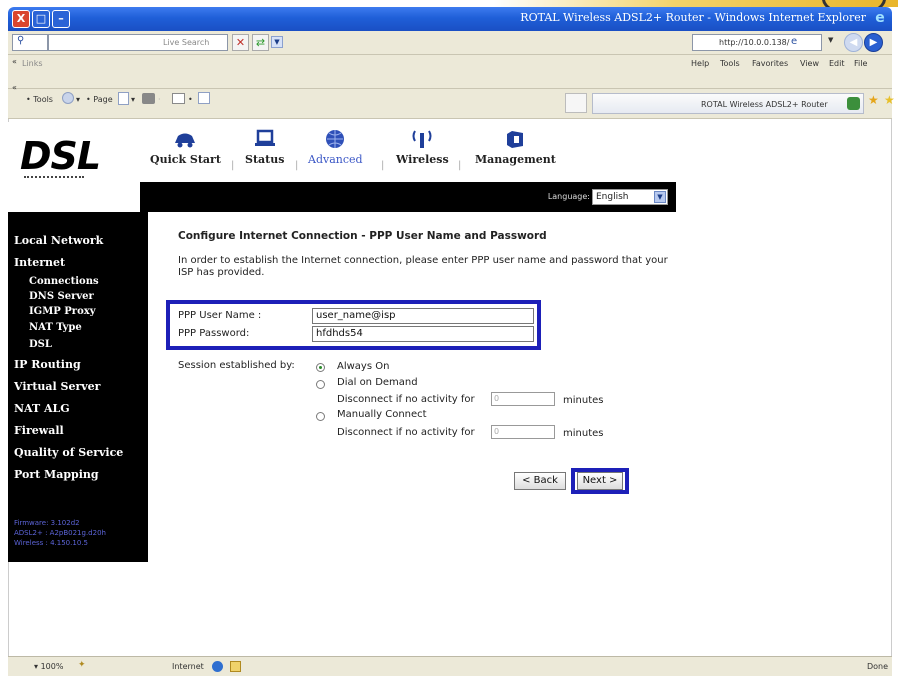 Image resolution: width=898 pixels, height=679 pixels. What do you see at coordinates (873, 42) in the screenshot?
I see `forward-nav-icon: ▶` at bounding box center [873, 42].